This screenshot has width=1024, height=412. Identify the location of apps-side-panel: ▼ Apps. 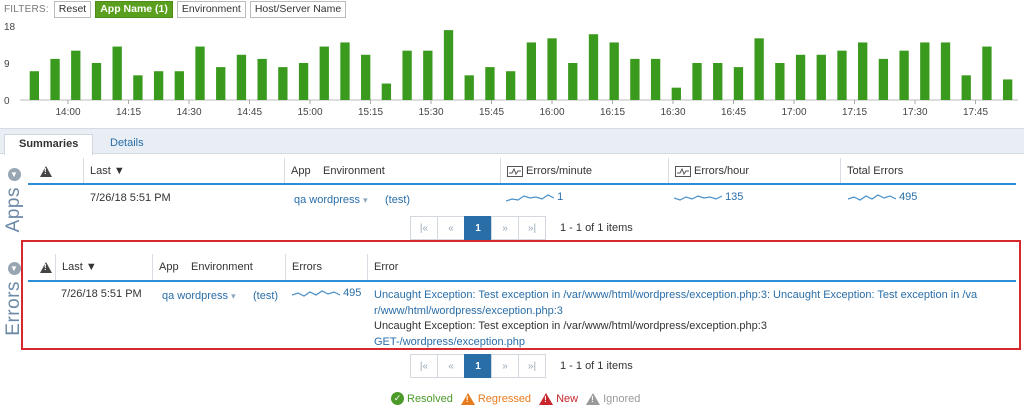
(14, 198).